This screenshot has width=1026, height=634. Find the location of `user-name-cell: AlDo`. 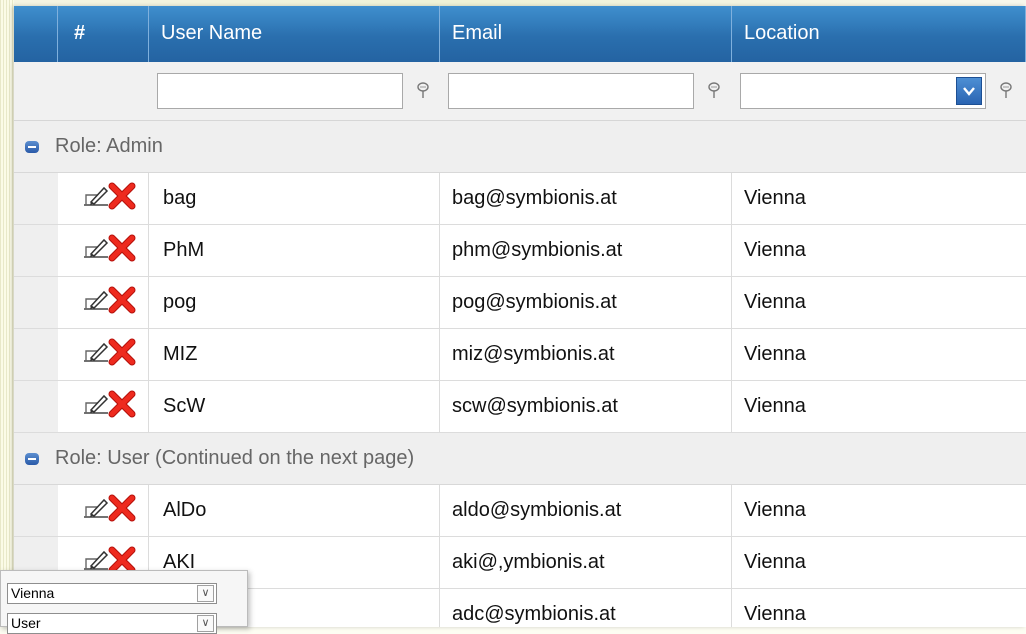

user-name-cell: AlDo is located at coordinates (294, 510).